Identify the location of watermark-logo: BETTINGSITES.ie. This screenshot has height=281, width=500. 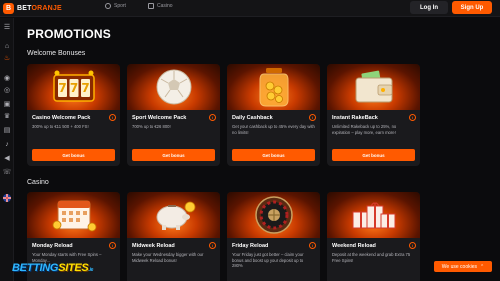
(52, 268).